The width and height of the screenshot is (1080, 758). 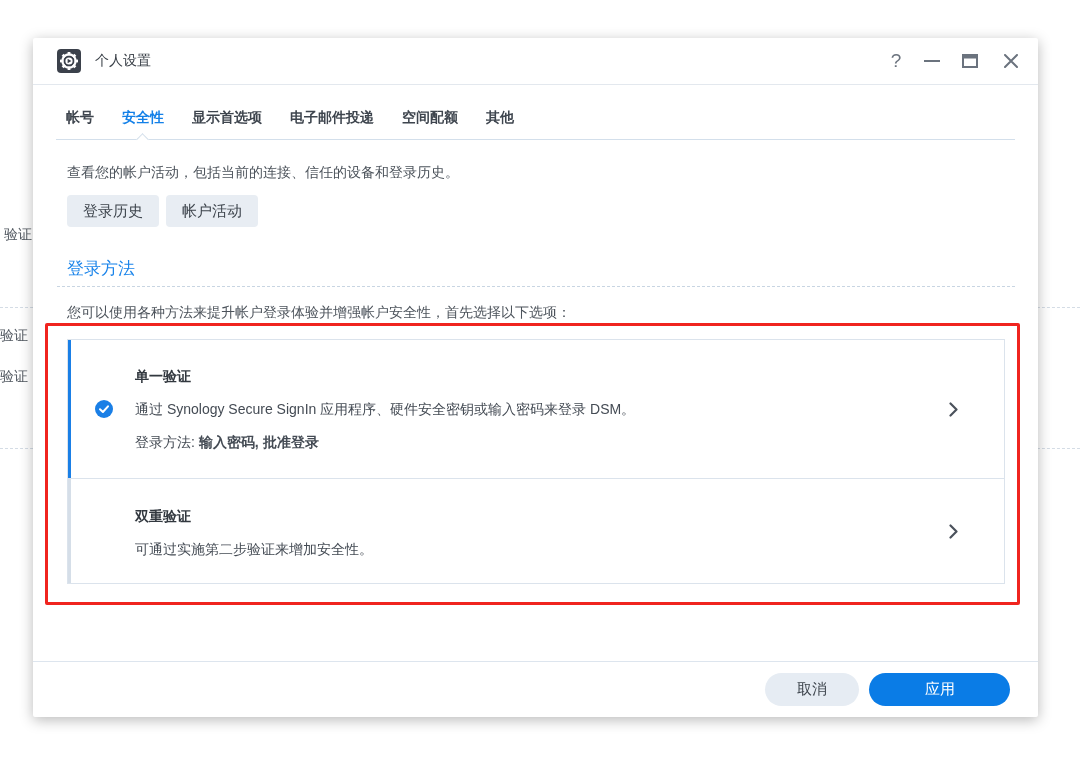 What do you see at coordinates (536, 530) in the screenshot?
I see `option-card: 双重验证 可通过实施第二步验证来增加安全性。` at bounding box center [536, 530].